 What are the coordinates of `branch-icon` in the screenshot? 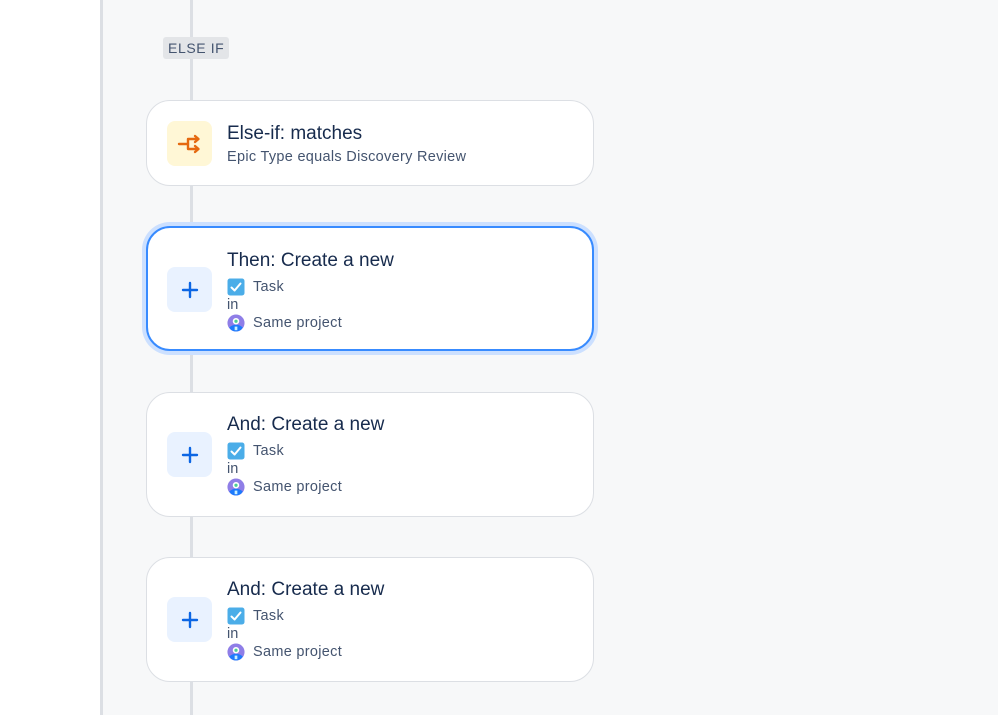 It's located at (189, 143).